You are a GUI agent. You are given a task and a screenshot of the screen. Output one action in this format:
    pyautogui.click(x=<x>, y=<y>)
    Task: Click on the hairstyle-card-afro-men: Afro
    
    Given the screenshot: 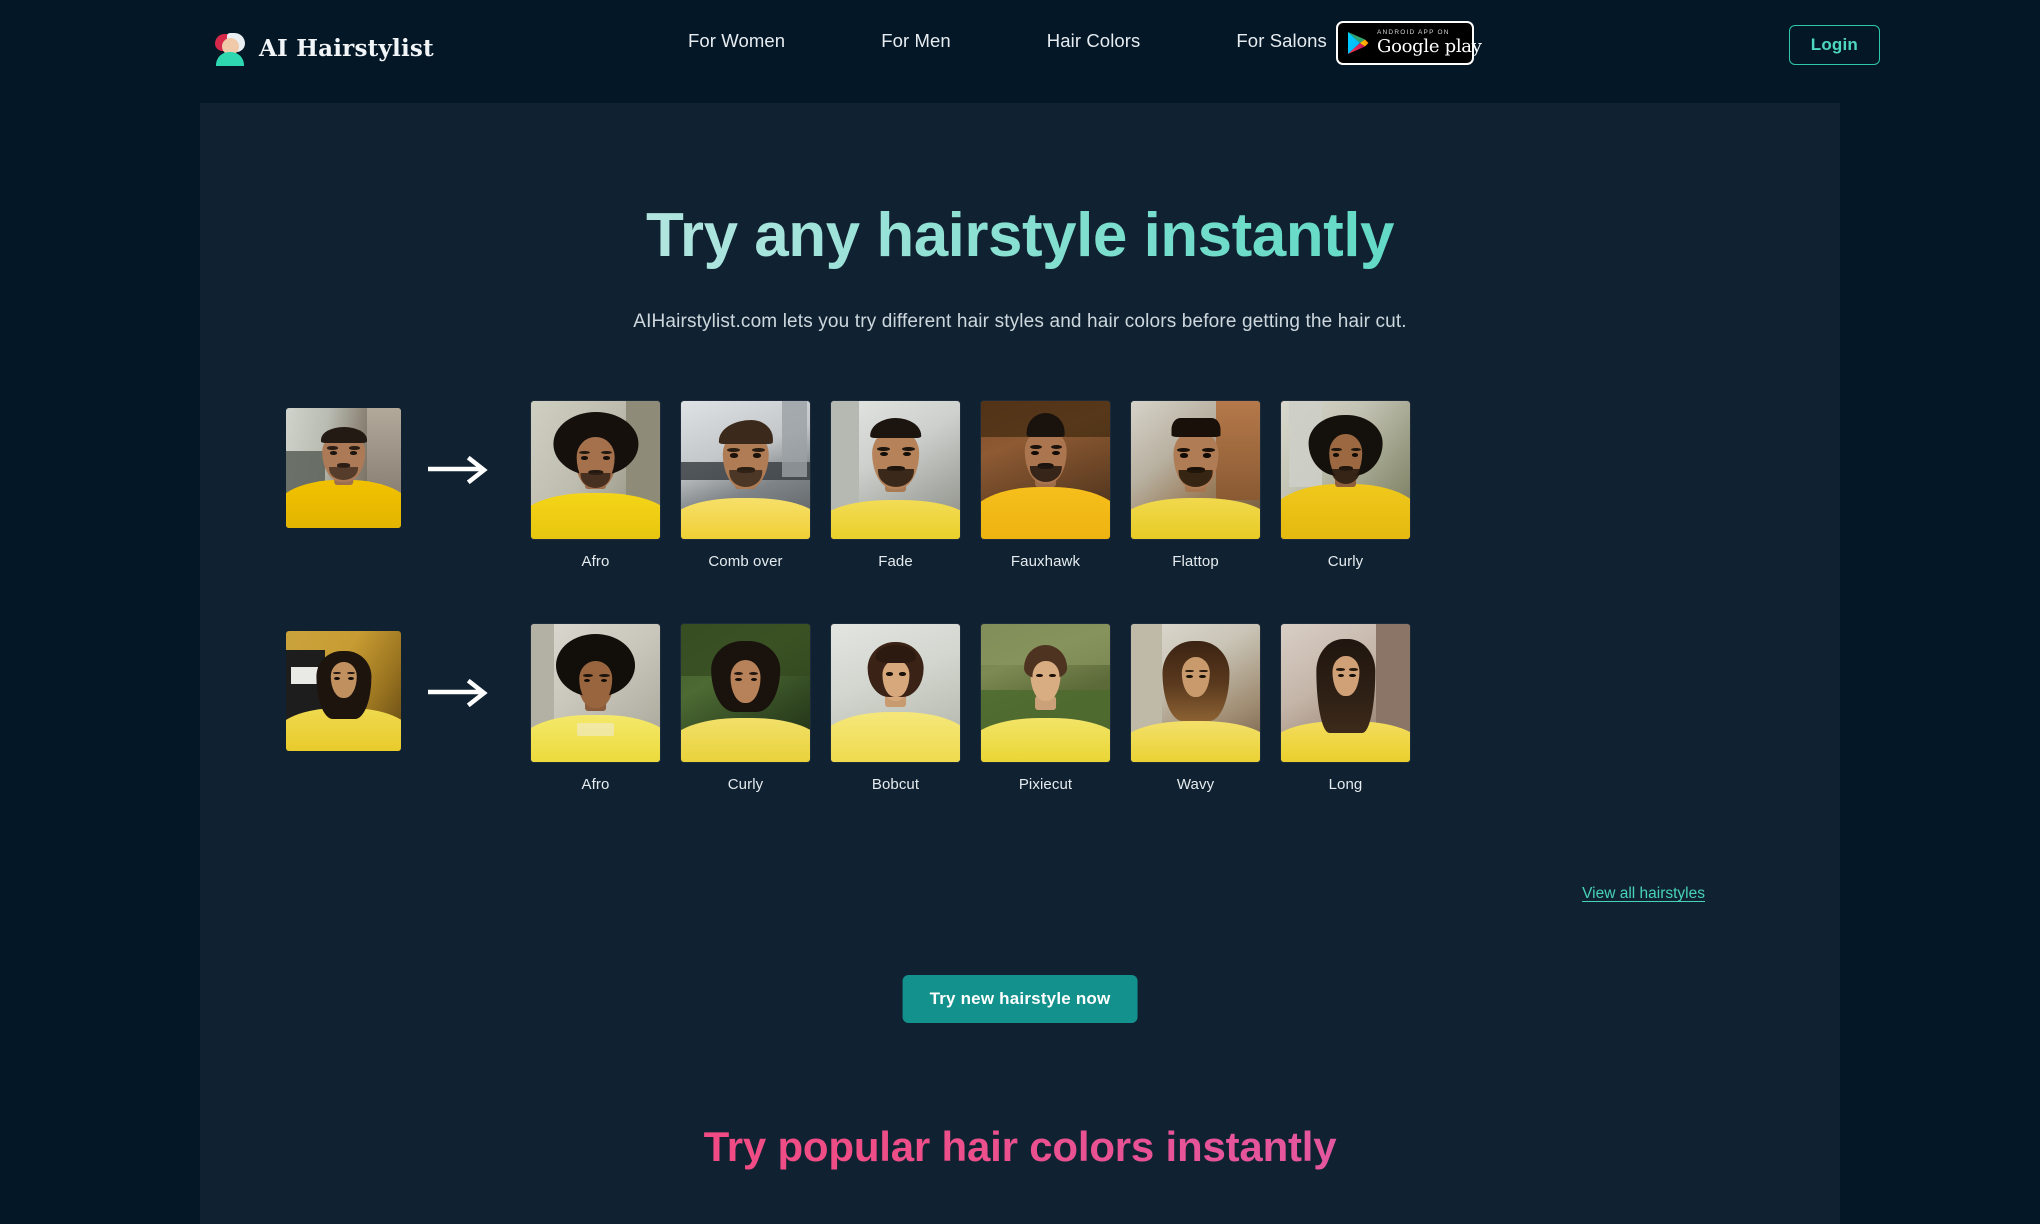 What is the action you would take?
    pyautogui.click(x=595, y=485)
    